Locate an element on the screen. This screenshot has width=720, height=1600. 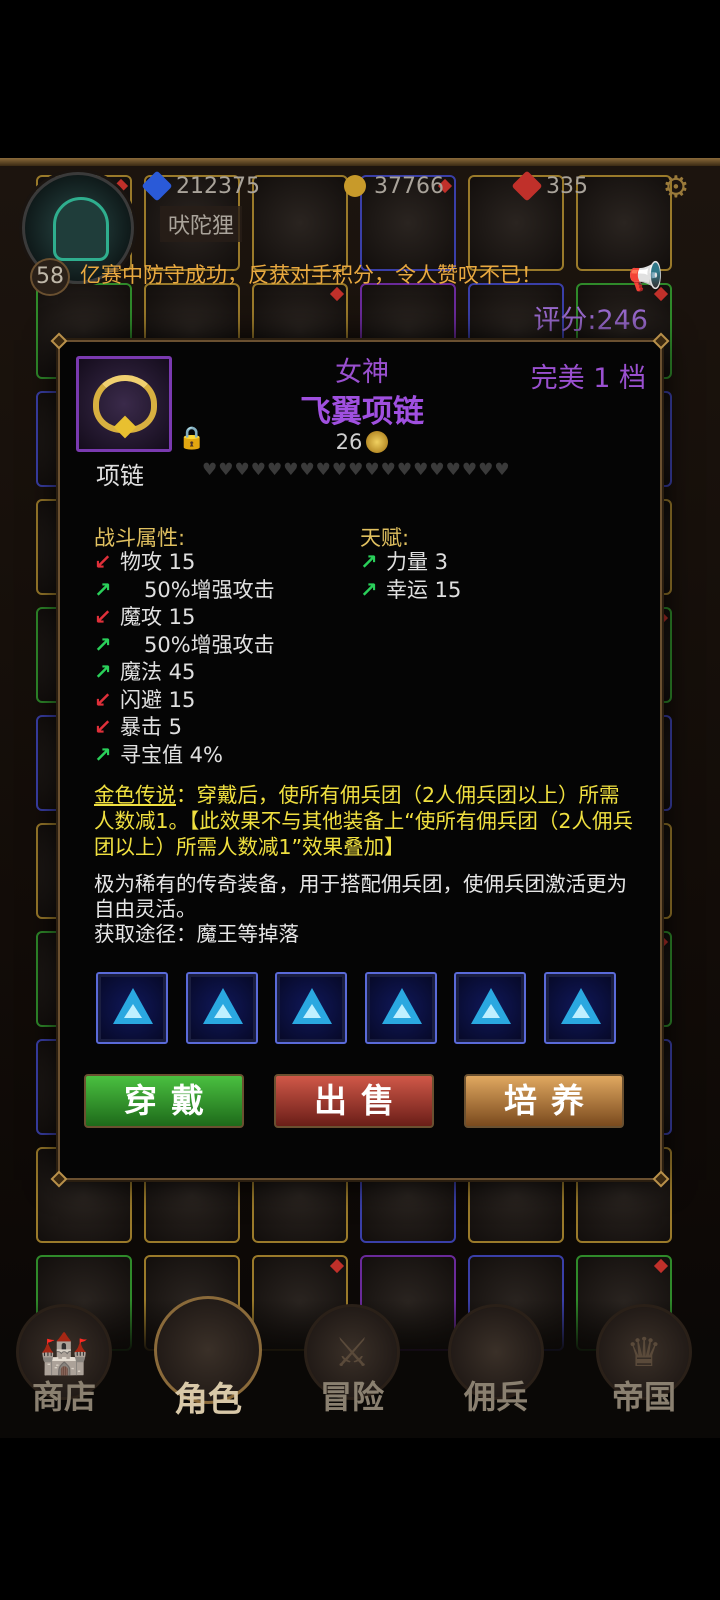
train-button: 培养 is located at coordinates (544, 1101).